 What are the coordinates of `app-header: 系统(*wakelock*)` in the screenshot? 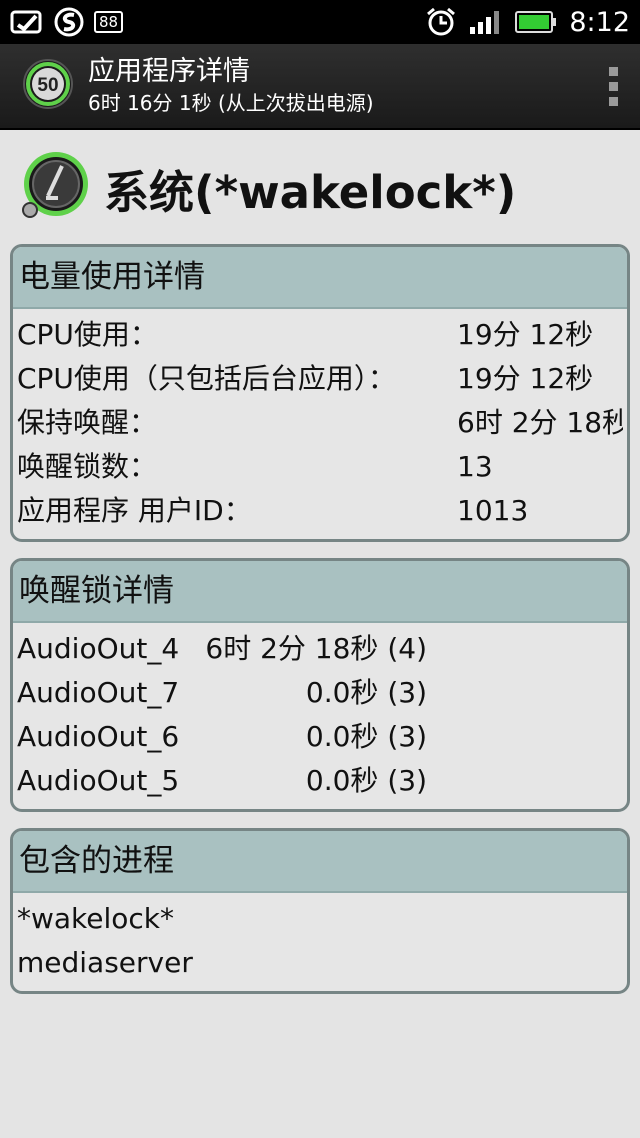 It's located at (320, 187).